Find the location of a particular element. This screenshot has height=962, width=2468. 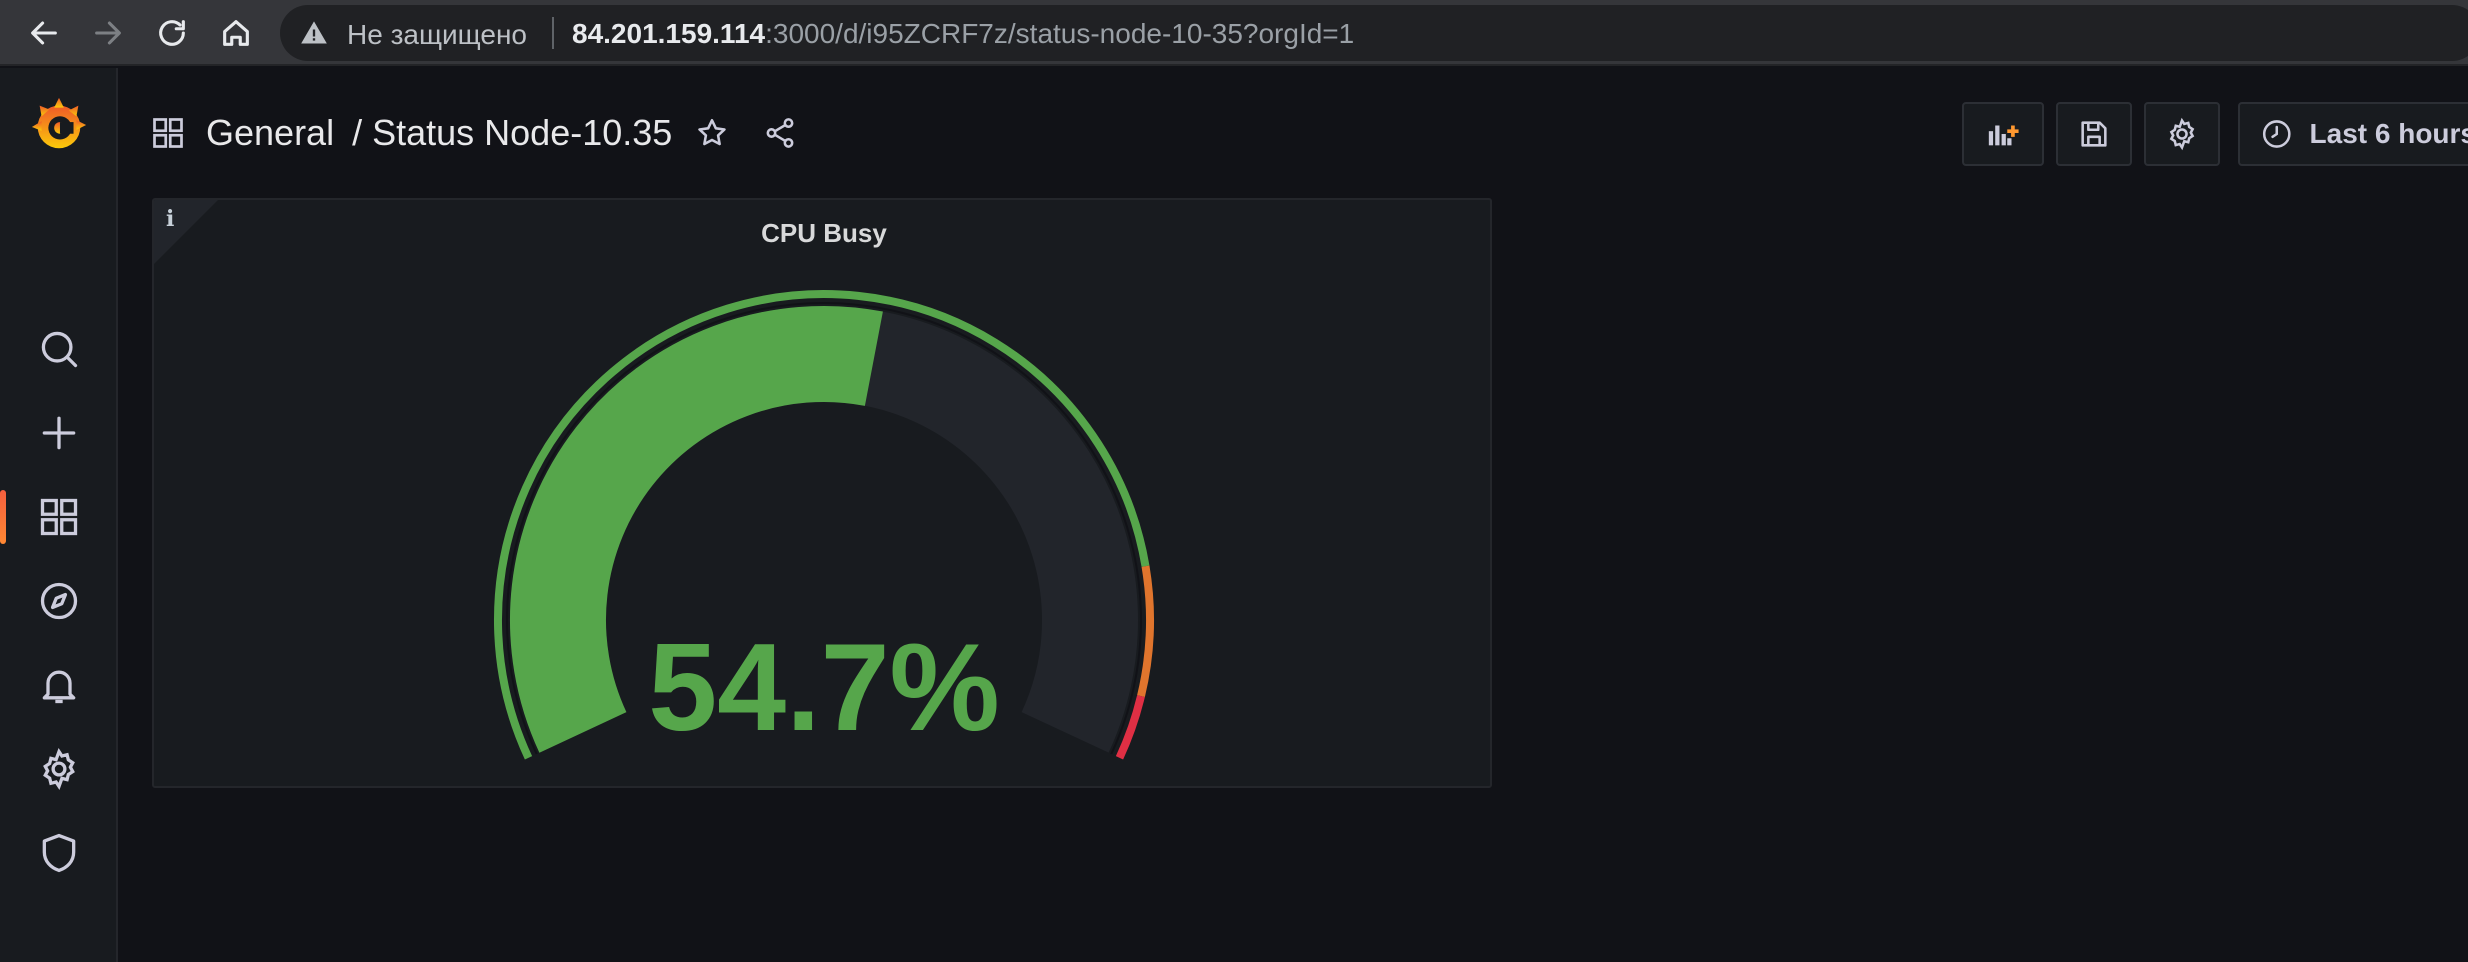

security-label: Не защищено is located at coordinates (437, 35).